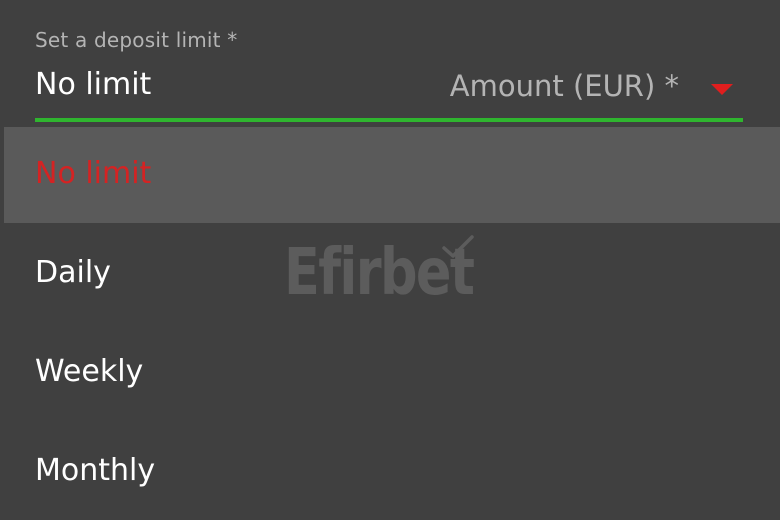 This screenshot has height=520, width=780. I want to click on option-label: Daily, so click(73, 272).